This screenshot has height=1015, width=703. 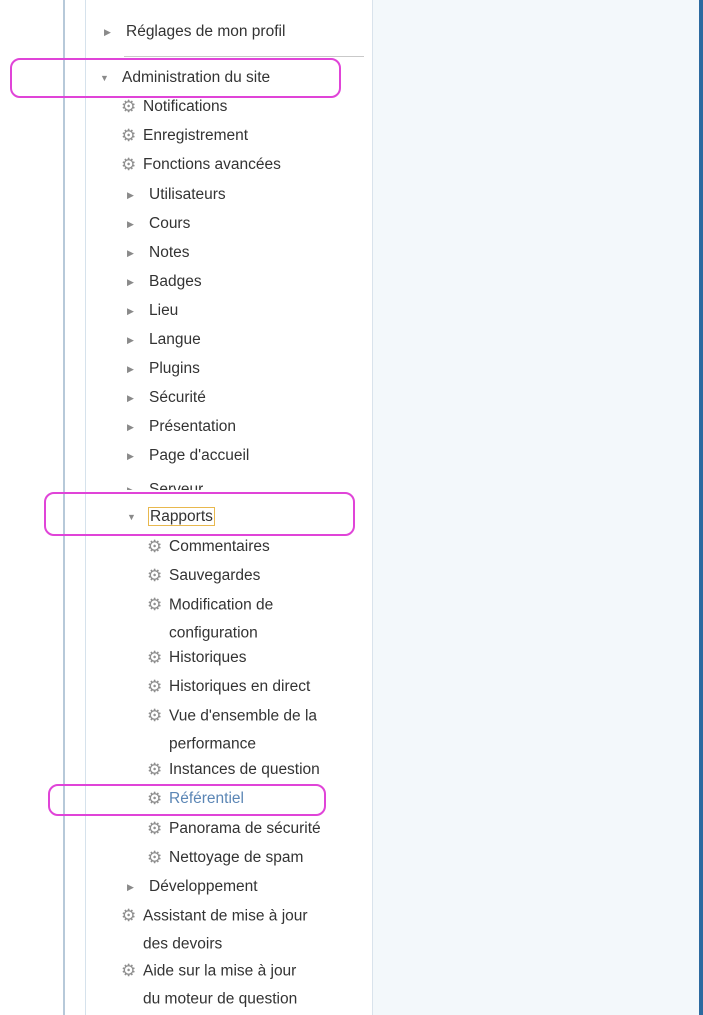 What do you see at coordinates (163, 369) in the screenshot?
I see `nav-item-plugins: ▶ Plugins` at bounding box center [163, 369].